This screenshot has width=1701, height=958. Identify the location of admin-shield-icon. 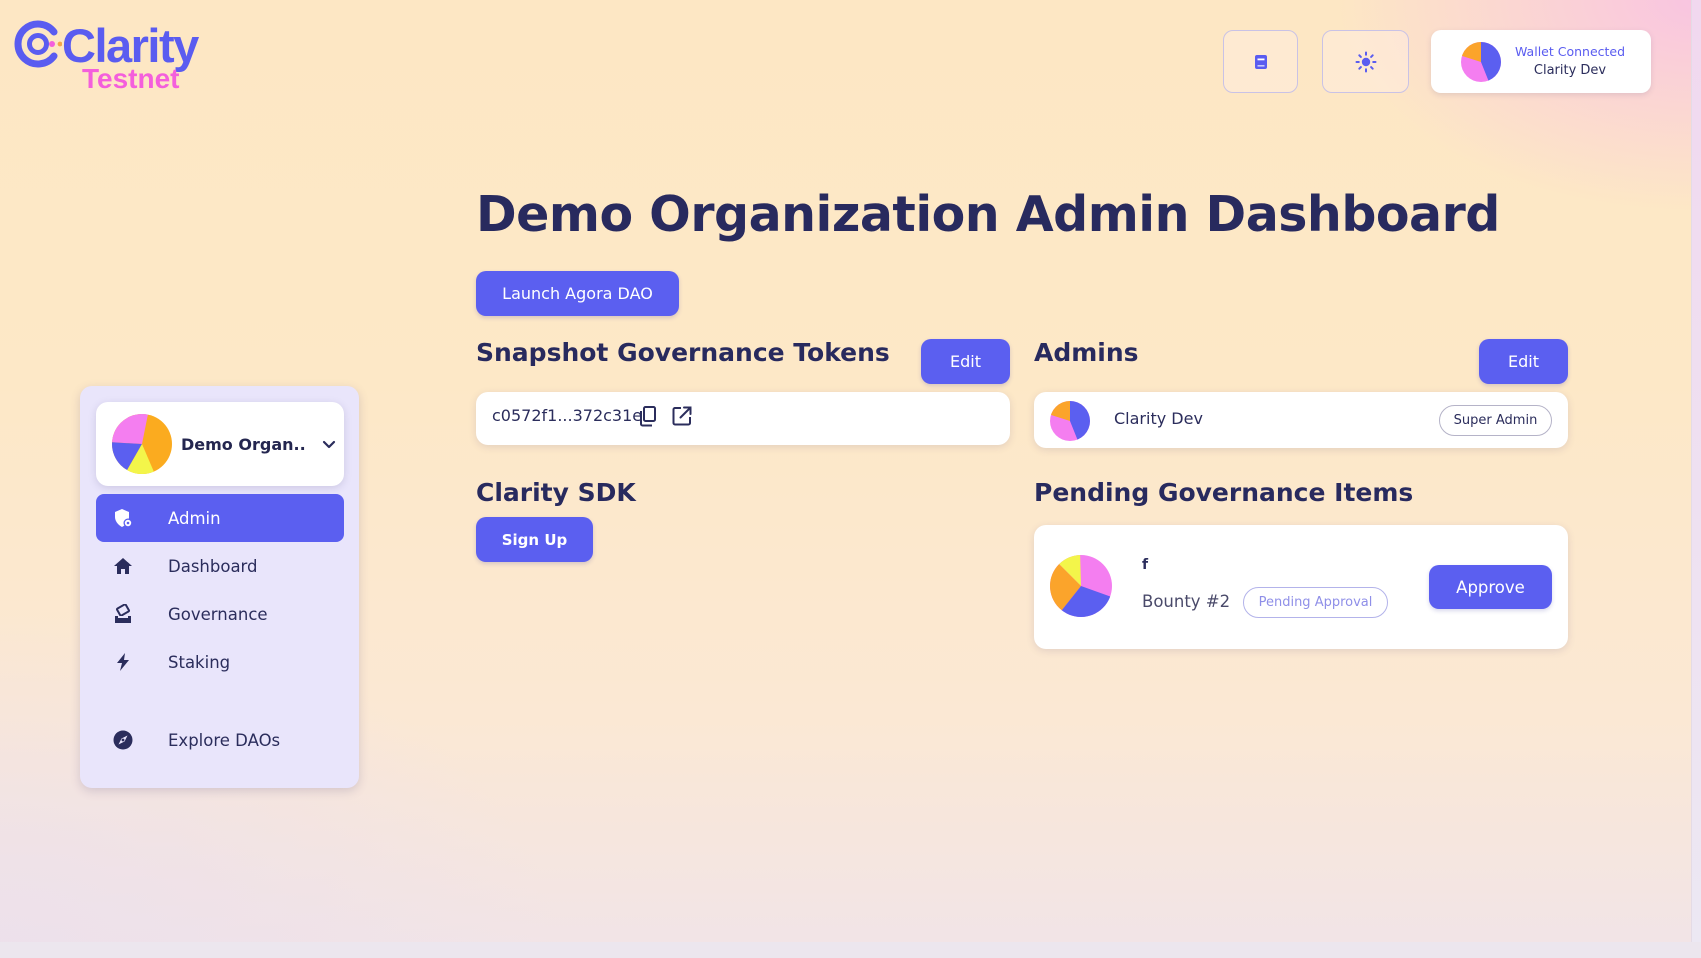
(123, 518).